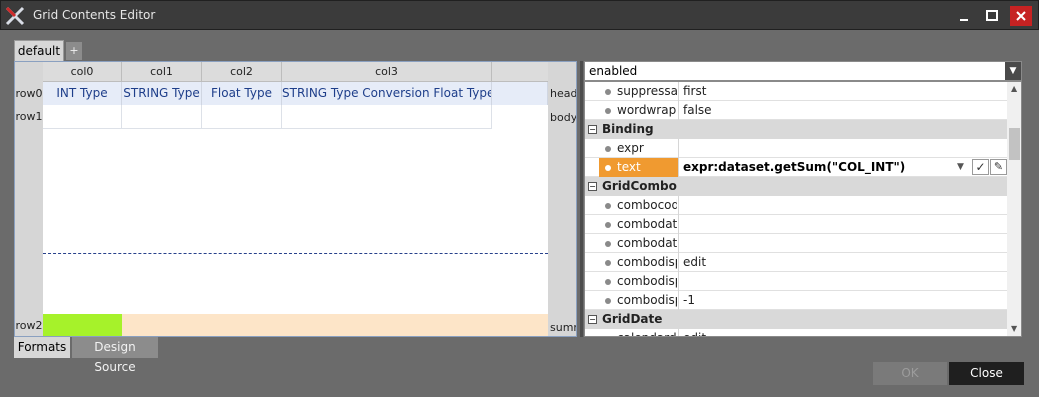 The image size is (1039, 397). What do you see at coordinates (613, 71) in the screenshot?
I see `property-select-value: enabled` at bounding box center [613, 71].